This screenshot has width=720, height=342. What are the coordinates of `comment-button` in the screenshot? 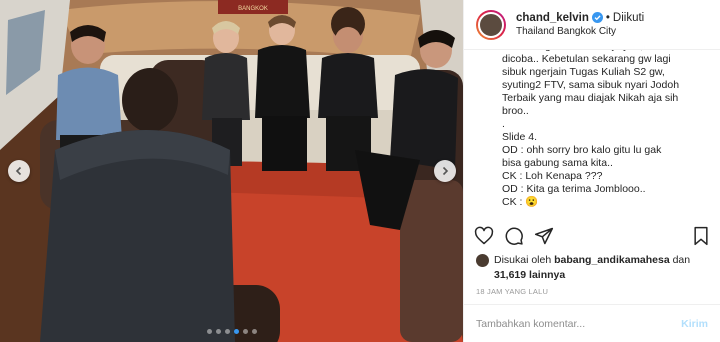 It's located at (514, 236).